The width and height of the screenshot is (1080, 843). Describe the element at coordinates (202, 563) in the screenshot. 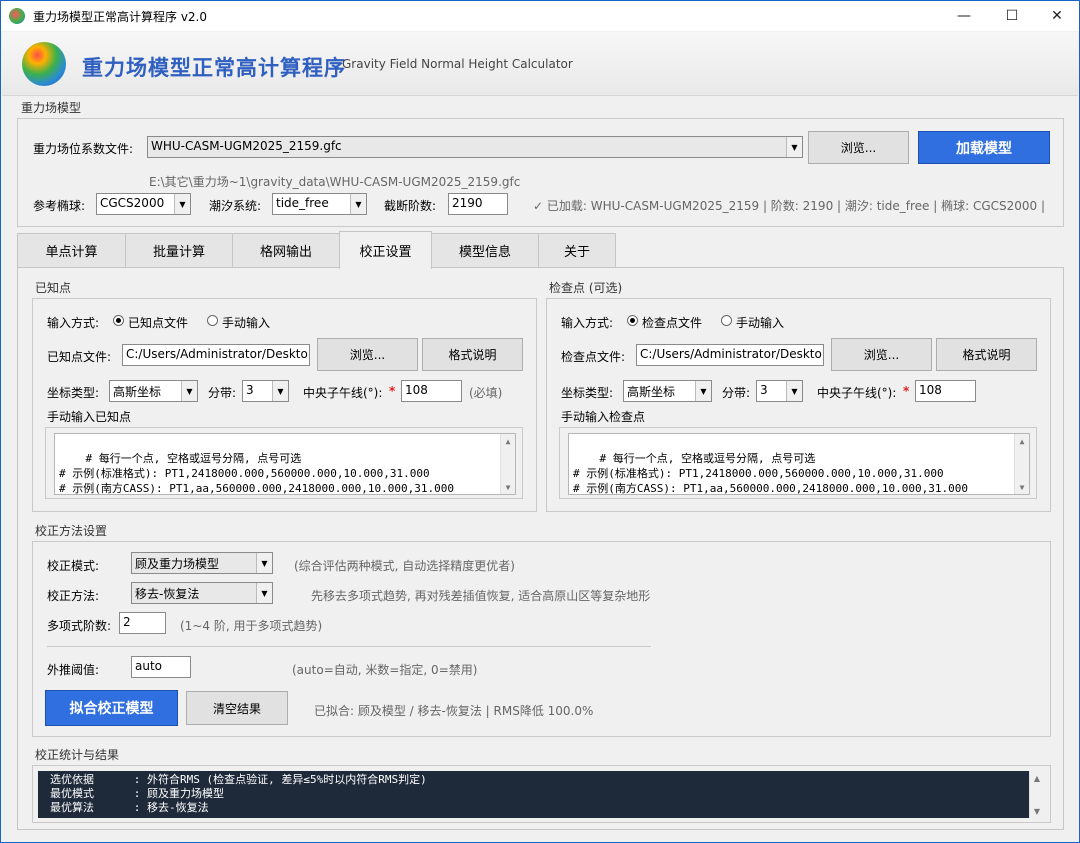

I see `mode-select: 顾及重力场模型 ▼` at that location.